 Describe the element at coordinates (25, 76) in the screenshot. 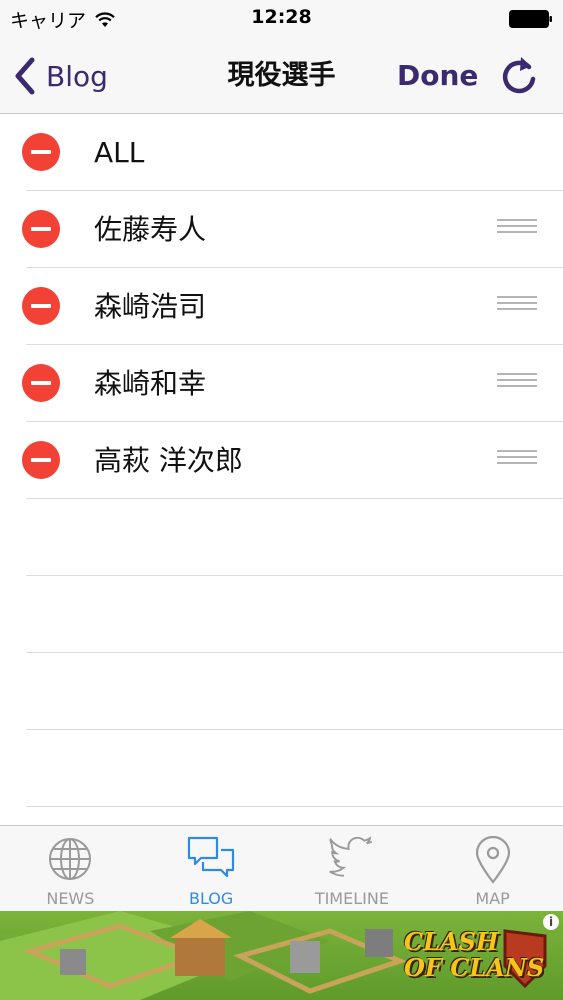

I see `back-chevron-icon` at that location.